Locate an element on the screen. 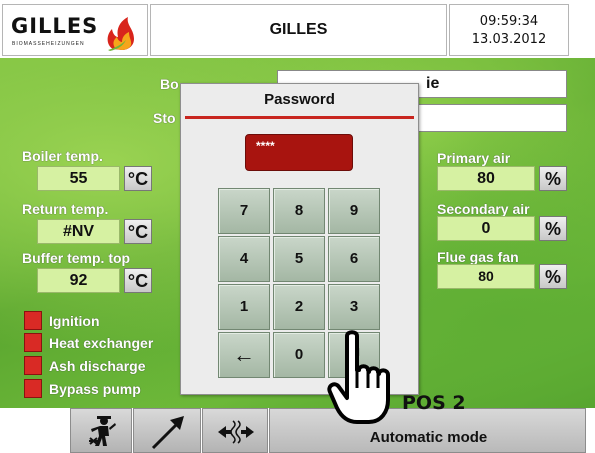  secondary-air-label: Secondary air is located at coordinates (483, 209).